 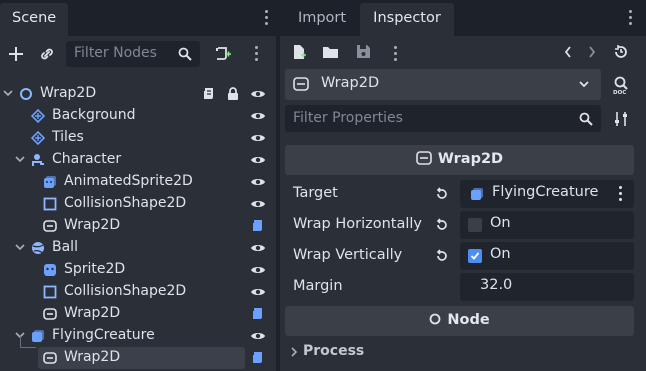 What do you see at coordinates (621, 52) in the screenshot?
I see `object-history-icon` at bounding box center [621, 52].